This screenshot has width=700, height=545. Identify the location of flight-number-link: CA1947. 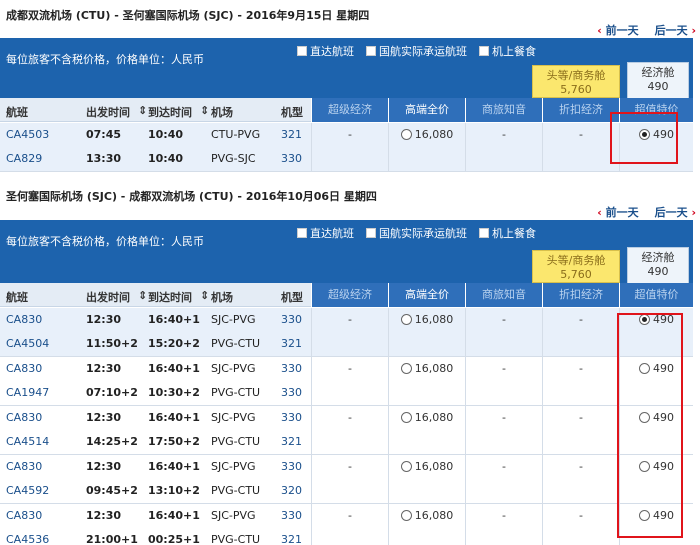
(27, 392).